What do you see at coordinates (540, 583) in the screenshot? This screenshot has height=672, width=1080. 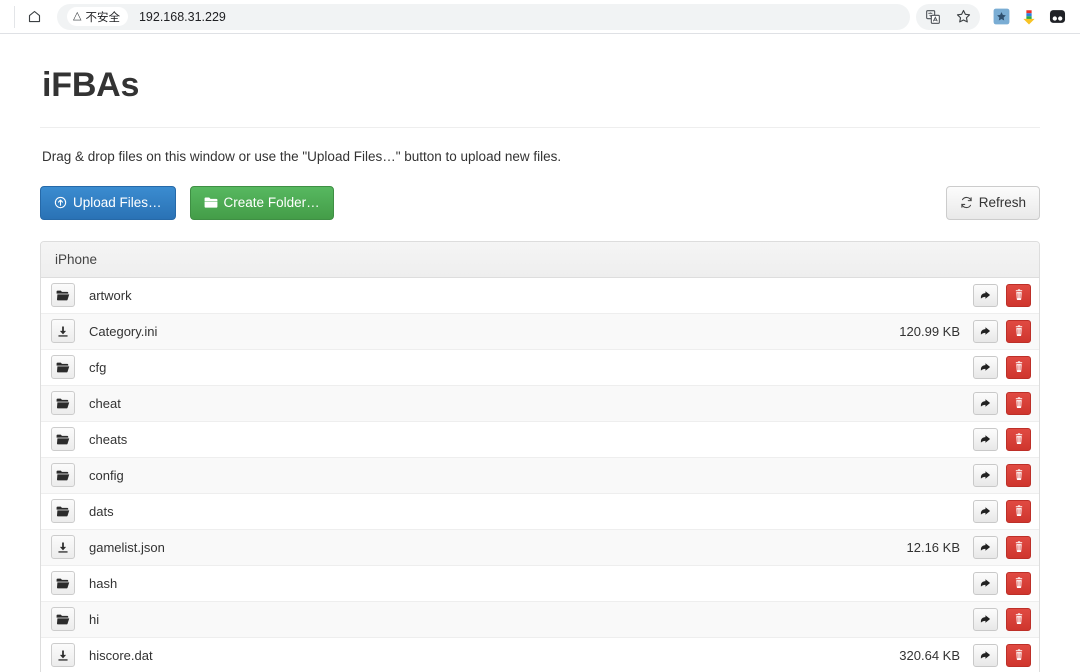 I see `table-row: hash` at bounding box center [540, 583].